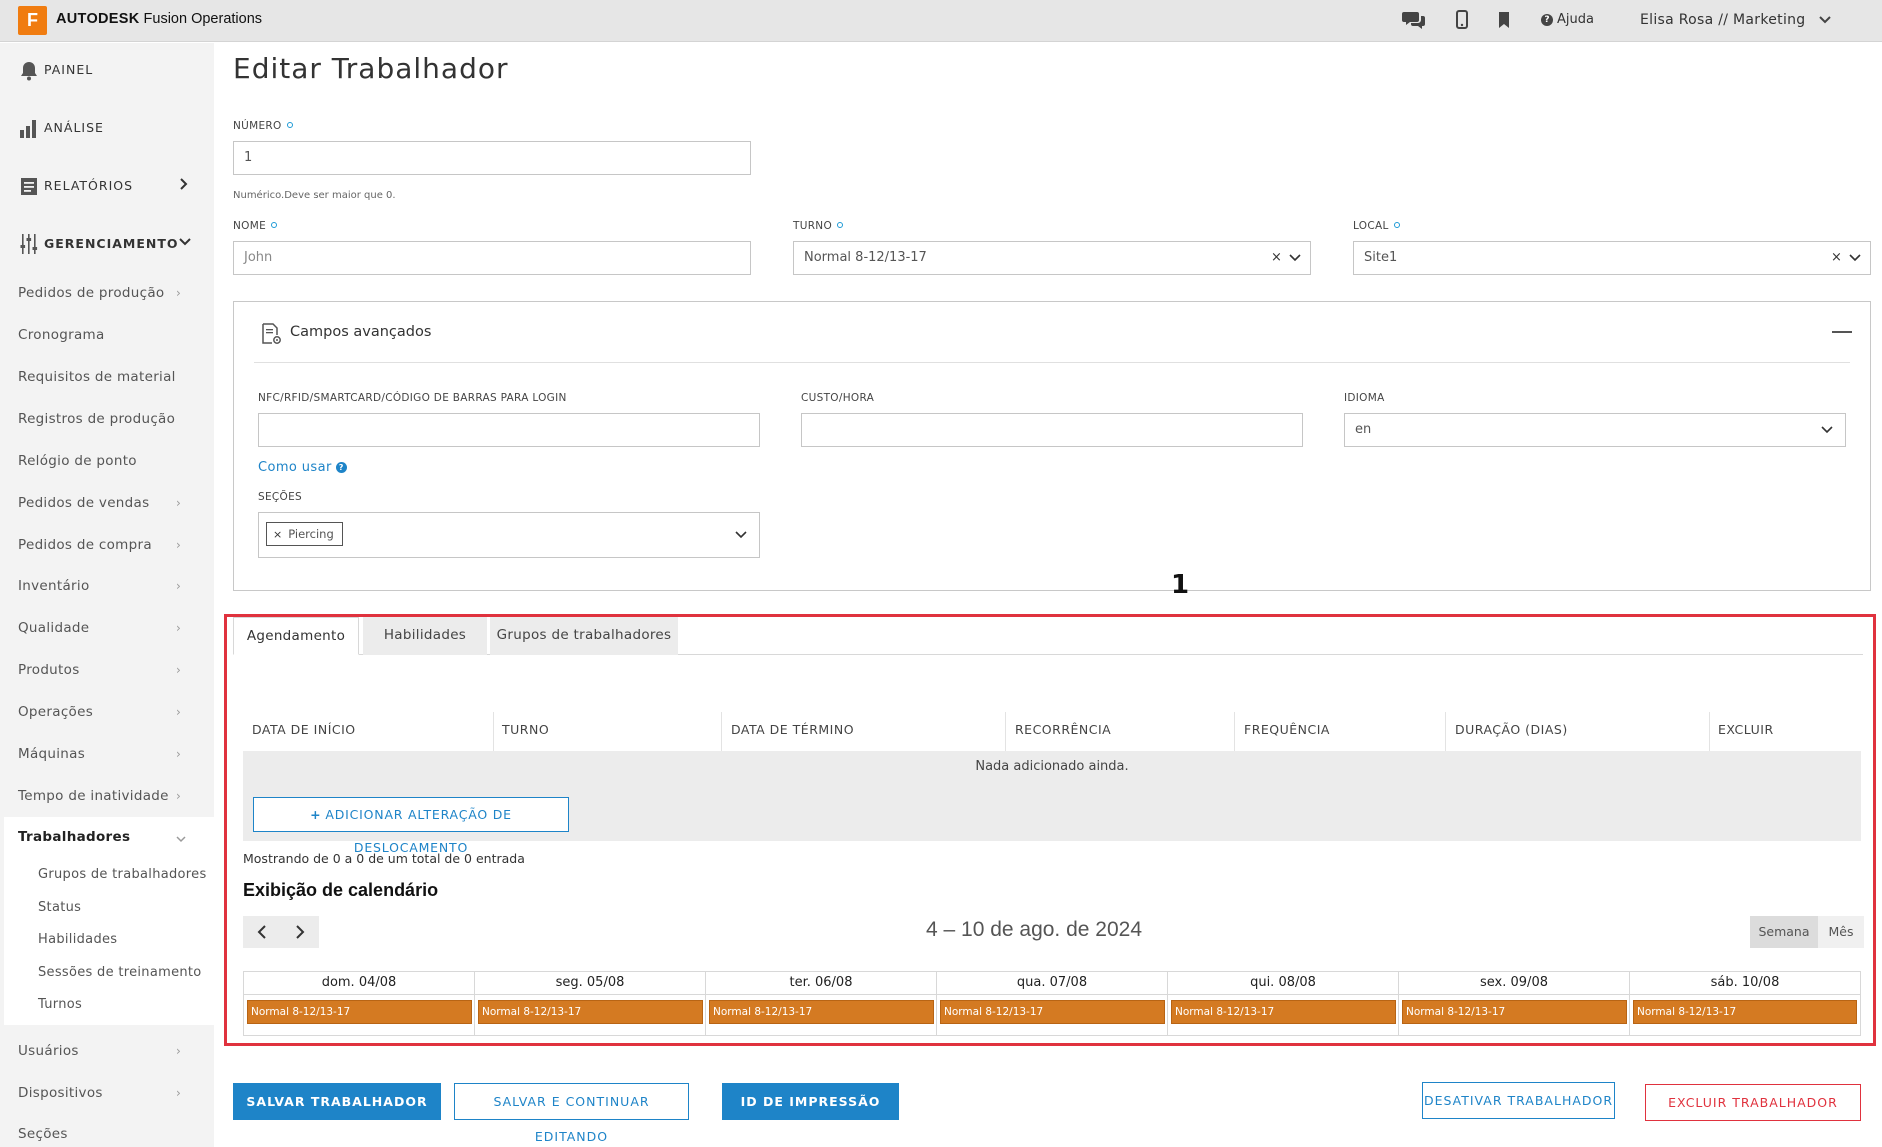  I want to click on nfc-input, so click(509, 430).